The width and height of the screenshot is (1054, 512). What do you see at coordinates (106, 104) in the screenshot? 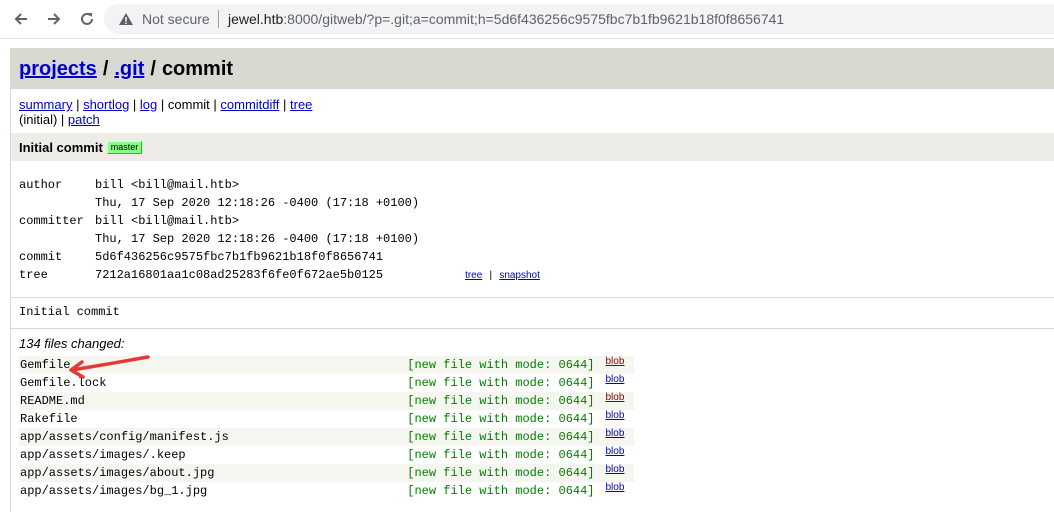
I see `nav-shortlog-link: shortlog` at bounding box center [106, 104].